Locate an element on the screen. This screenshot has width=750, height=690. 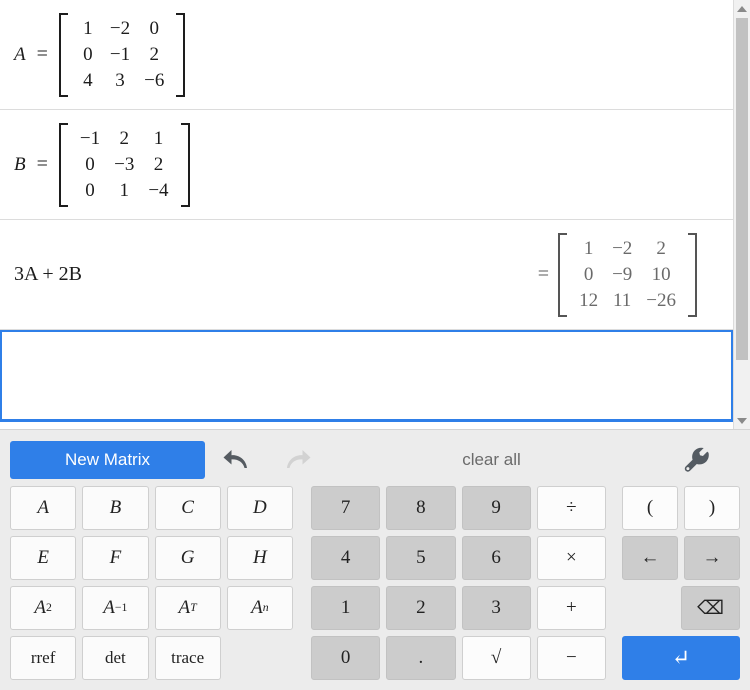
key-H: H is located at coordinates (259, 558).